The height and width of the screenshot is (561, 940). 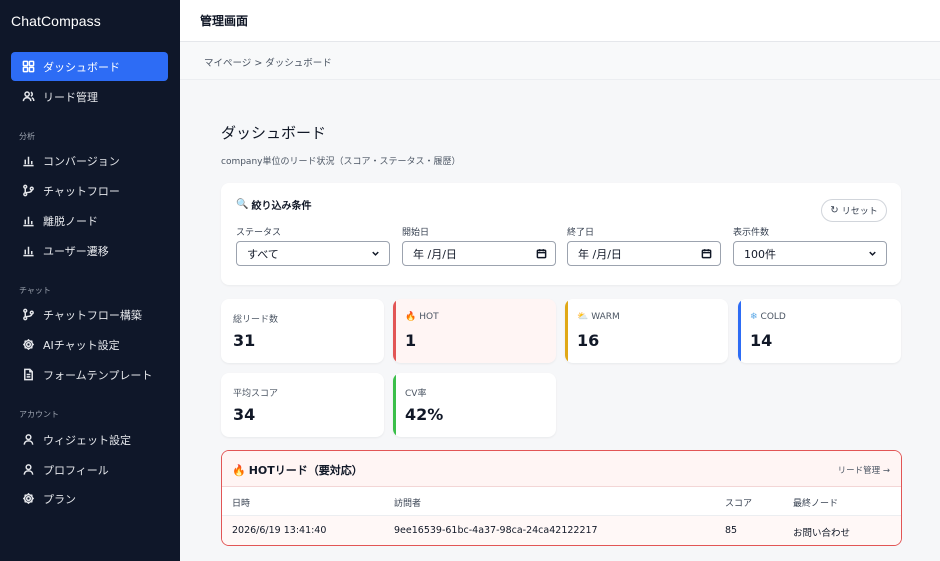 I want to click on sidebar-item-widget-settings: ウィジェット設定, so click(x=89, y=439).